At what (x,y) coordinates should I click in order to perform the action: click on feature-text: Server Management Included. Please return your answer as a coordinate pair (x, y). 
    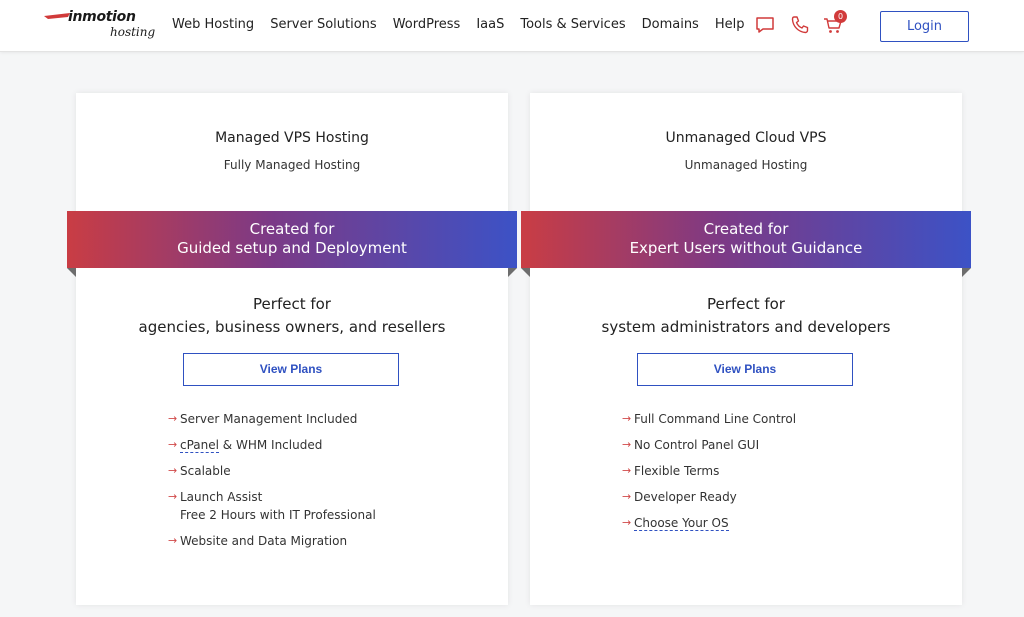
    Looking at the image, I should click on (269, 419).